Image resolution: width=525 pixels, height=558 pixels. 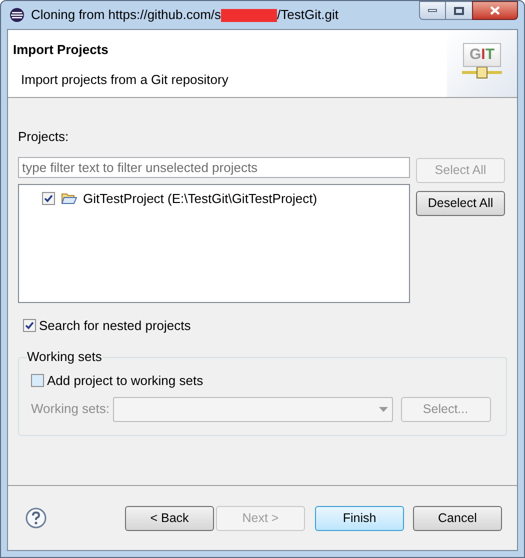 I want to click on dialog-button: Cancel, so click(x=457, y=518).